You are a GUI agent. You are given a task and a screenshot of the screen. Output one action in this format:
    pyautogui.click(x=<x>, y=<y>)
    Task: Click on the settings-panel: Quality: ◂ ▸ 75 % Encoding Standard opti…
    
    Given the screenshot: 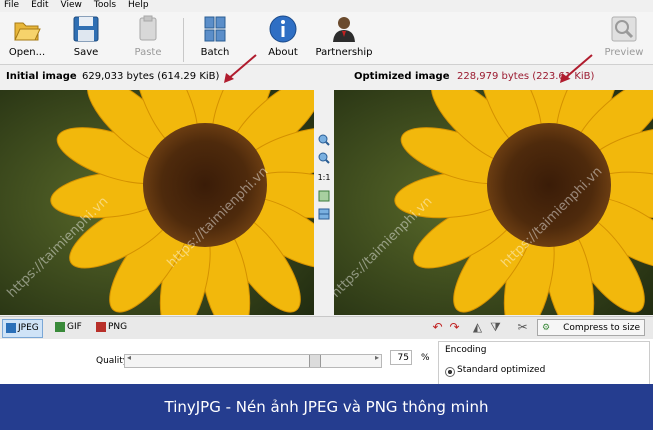 What is the action you would take?
    pyautogui.click(x=326, y=363)
    